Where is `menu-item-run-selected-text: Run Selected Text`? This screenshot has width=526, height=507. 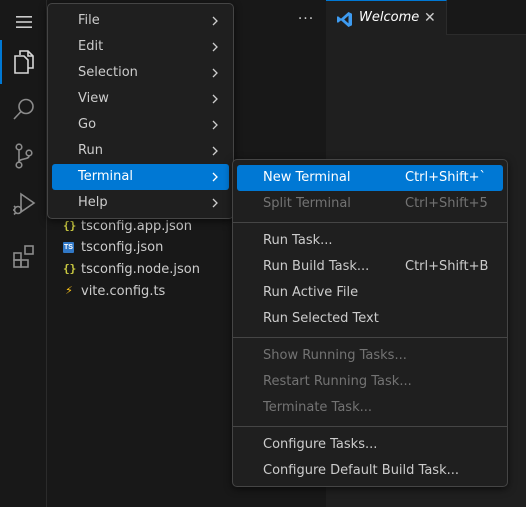
menu-item-run-selected-text: Run Selected Text is located at coordinates (370, 319).